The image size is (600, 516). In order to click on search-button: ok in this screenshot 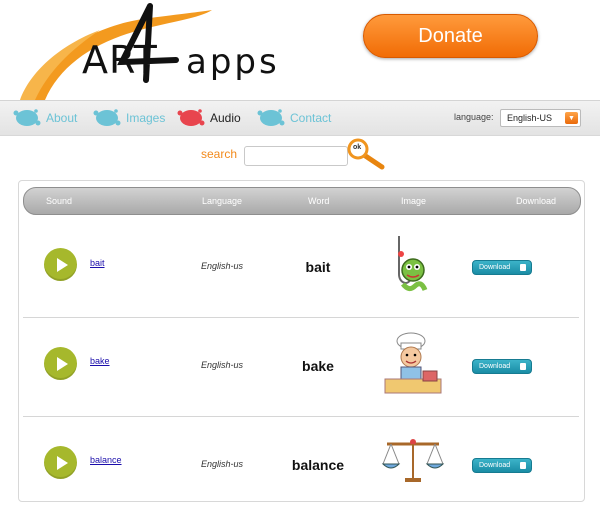, I will do `click(366, 154)`.